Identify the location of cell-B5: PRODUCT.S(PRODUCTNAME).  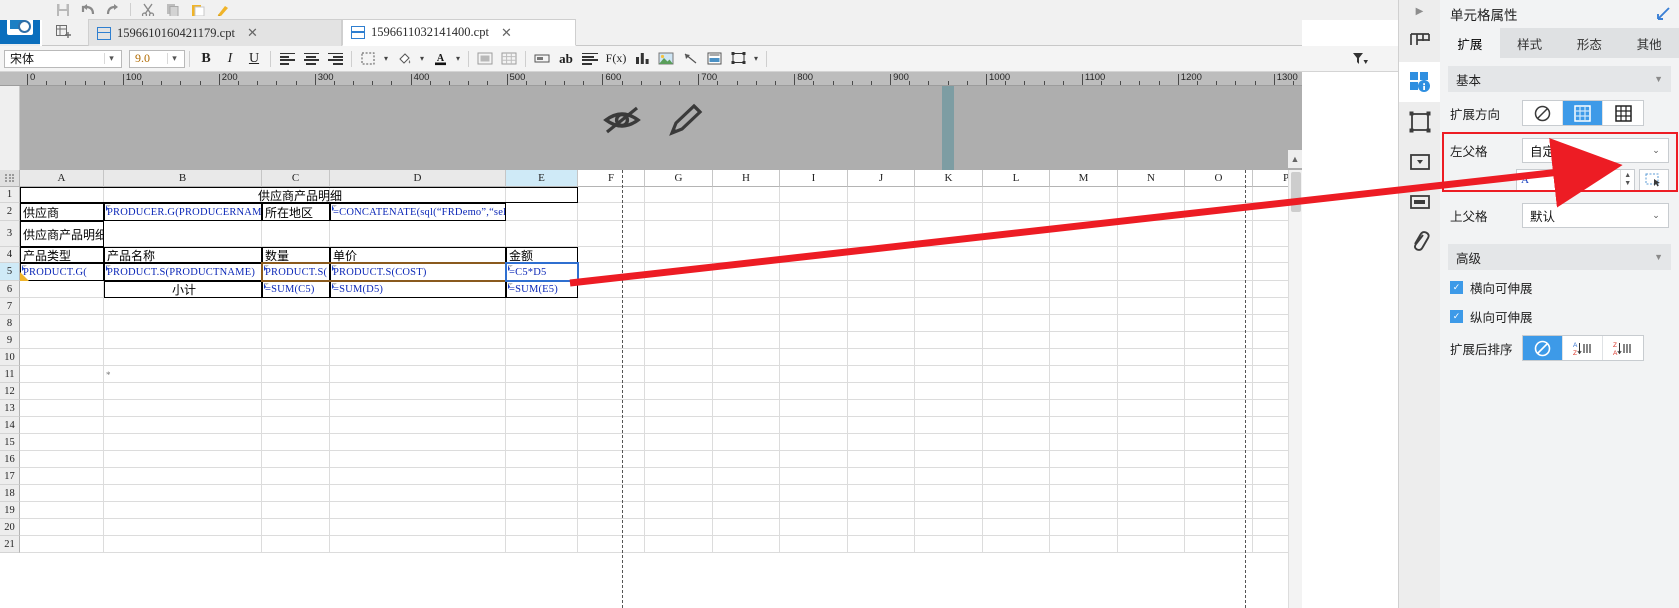
(183, 272).